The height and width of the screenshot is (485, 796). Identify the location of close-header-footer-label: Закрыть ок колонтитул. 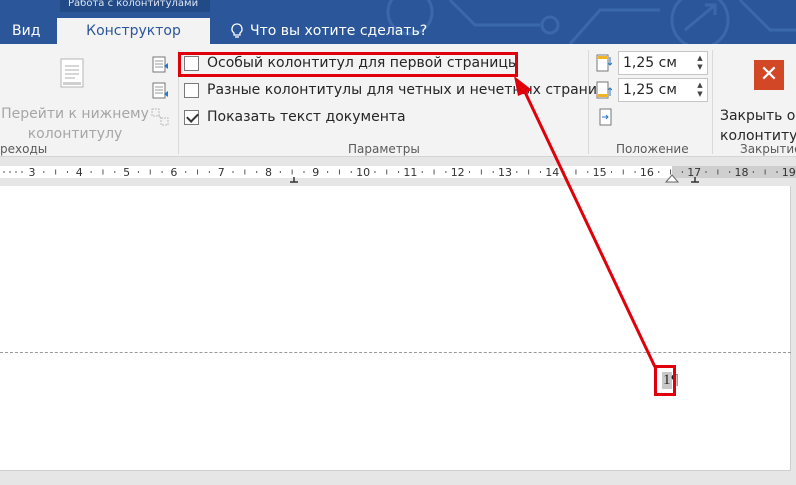
(758, 126).